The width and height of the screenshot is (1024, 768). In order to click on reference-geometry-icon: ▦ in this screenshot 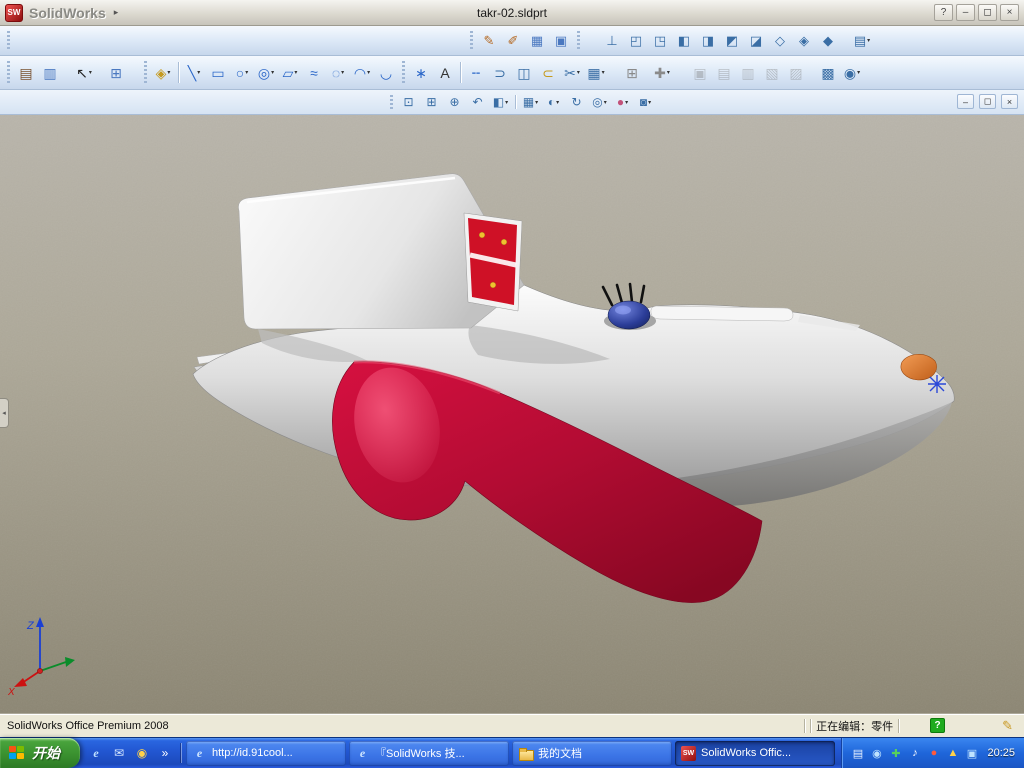, I will do `click(537, 41)`.